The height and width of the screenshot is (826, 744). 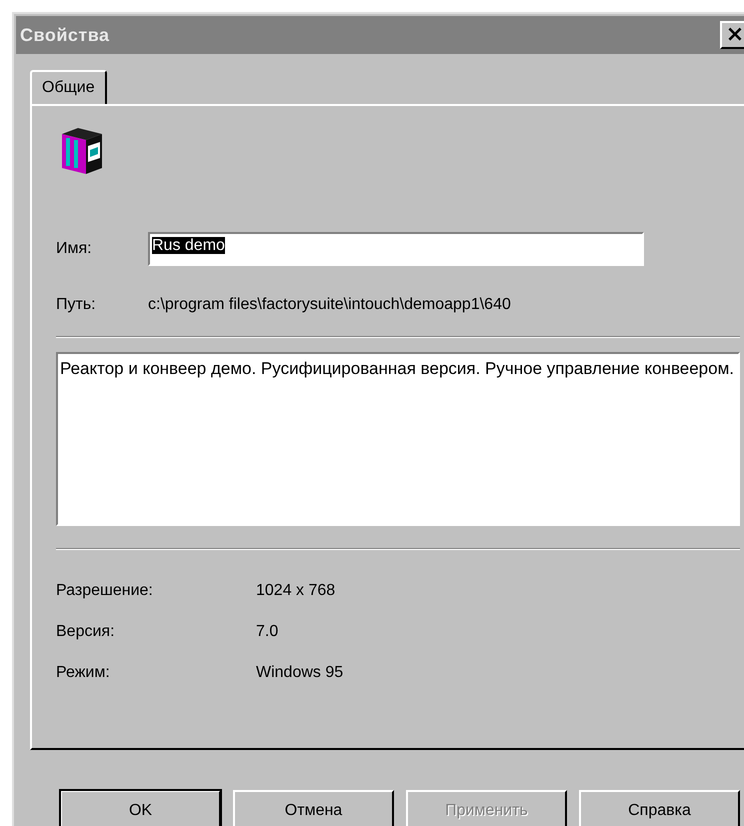 What do you see at coordinates (86, 631) in the screenshot?
I see `property-label: Версия:` at bounding box center [86, 631].